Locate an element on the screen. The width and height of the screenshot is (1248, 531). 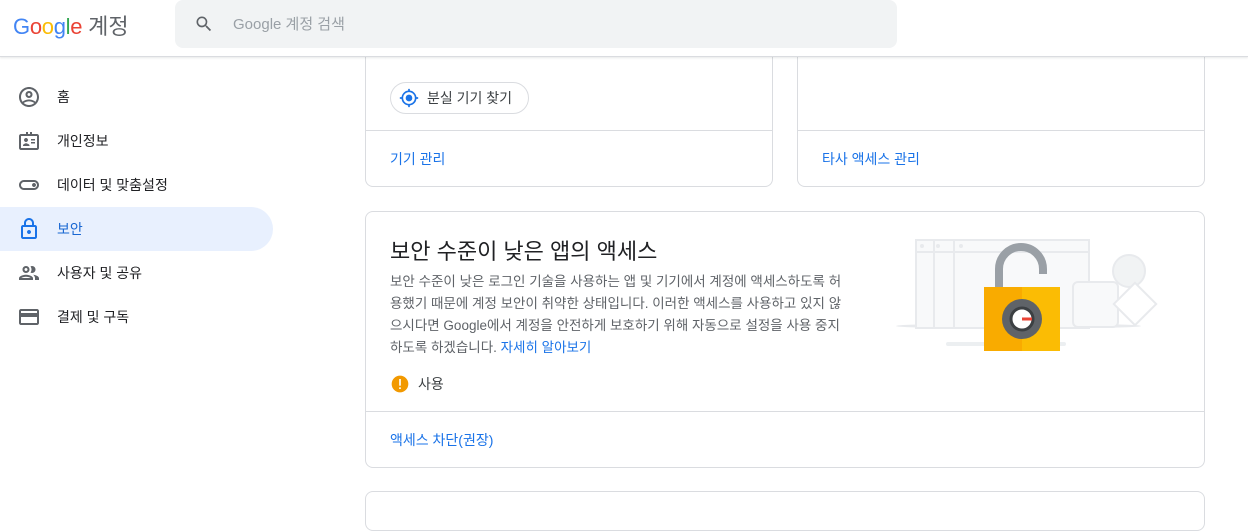
product-name: 계정 is located at coordinates (108, 26).